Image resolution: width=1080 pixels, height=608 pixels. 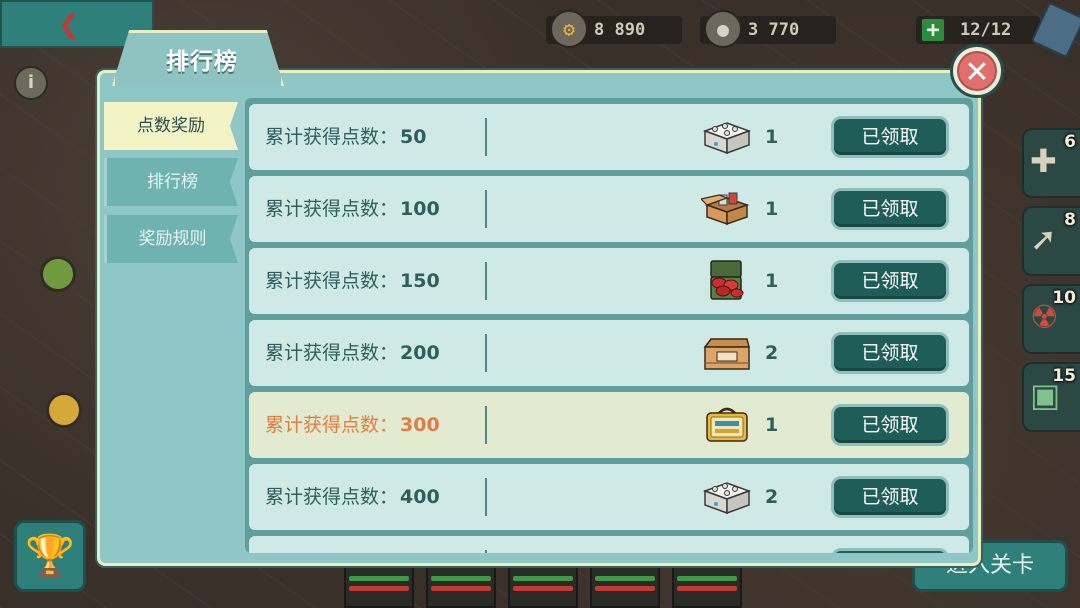 What do you see at coordinates (64, 410) in the screenshot?
I see `scales-pin` at bounding box center [64, 410].